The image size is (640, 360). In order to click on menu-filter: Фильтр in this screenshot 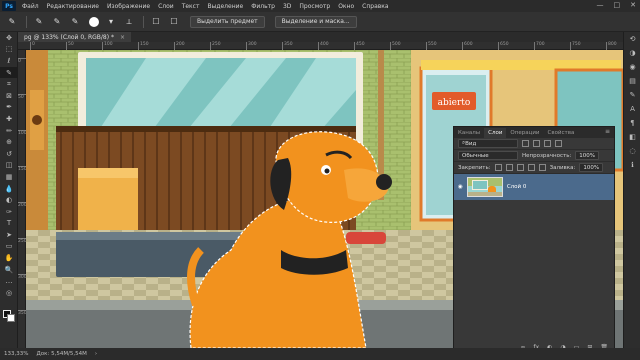, I will do `click(263, 6)`.